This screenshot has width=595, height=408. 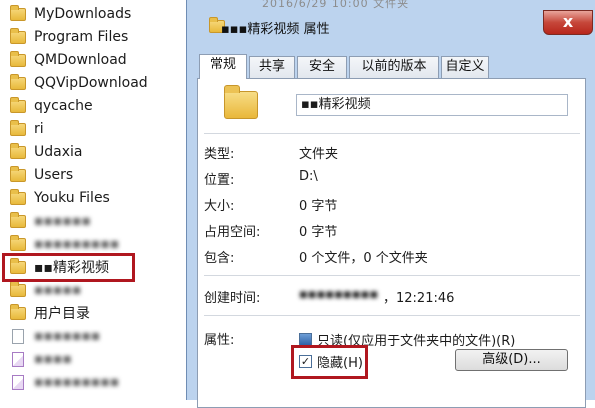 What do you see at coordinates (465, 67) in the screenshot?
I see `tab-customize: 自定义` at bounding box center [465, 67].